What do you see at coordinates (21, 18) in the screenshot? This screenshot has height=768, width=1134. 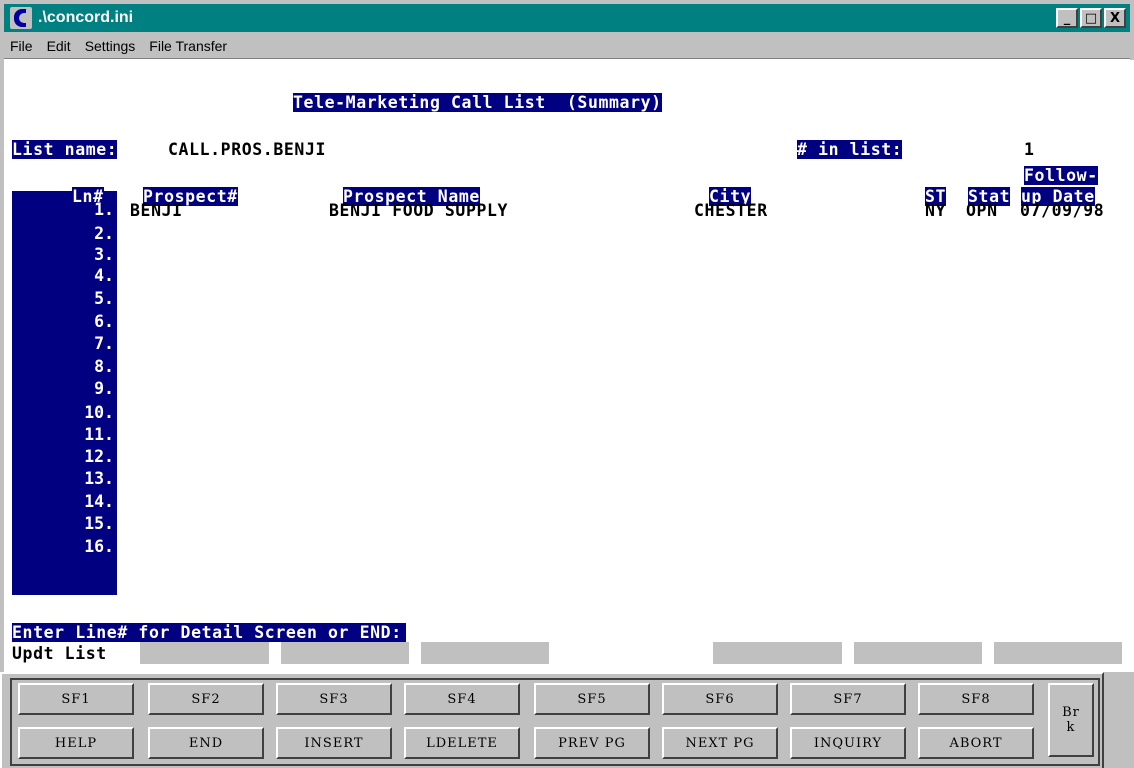 I see `app-icon` at bounding box center [21, 18].